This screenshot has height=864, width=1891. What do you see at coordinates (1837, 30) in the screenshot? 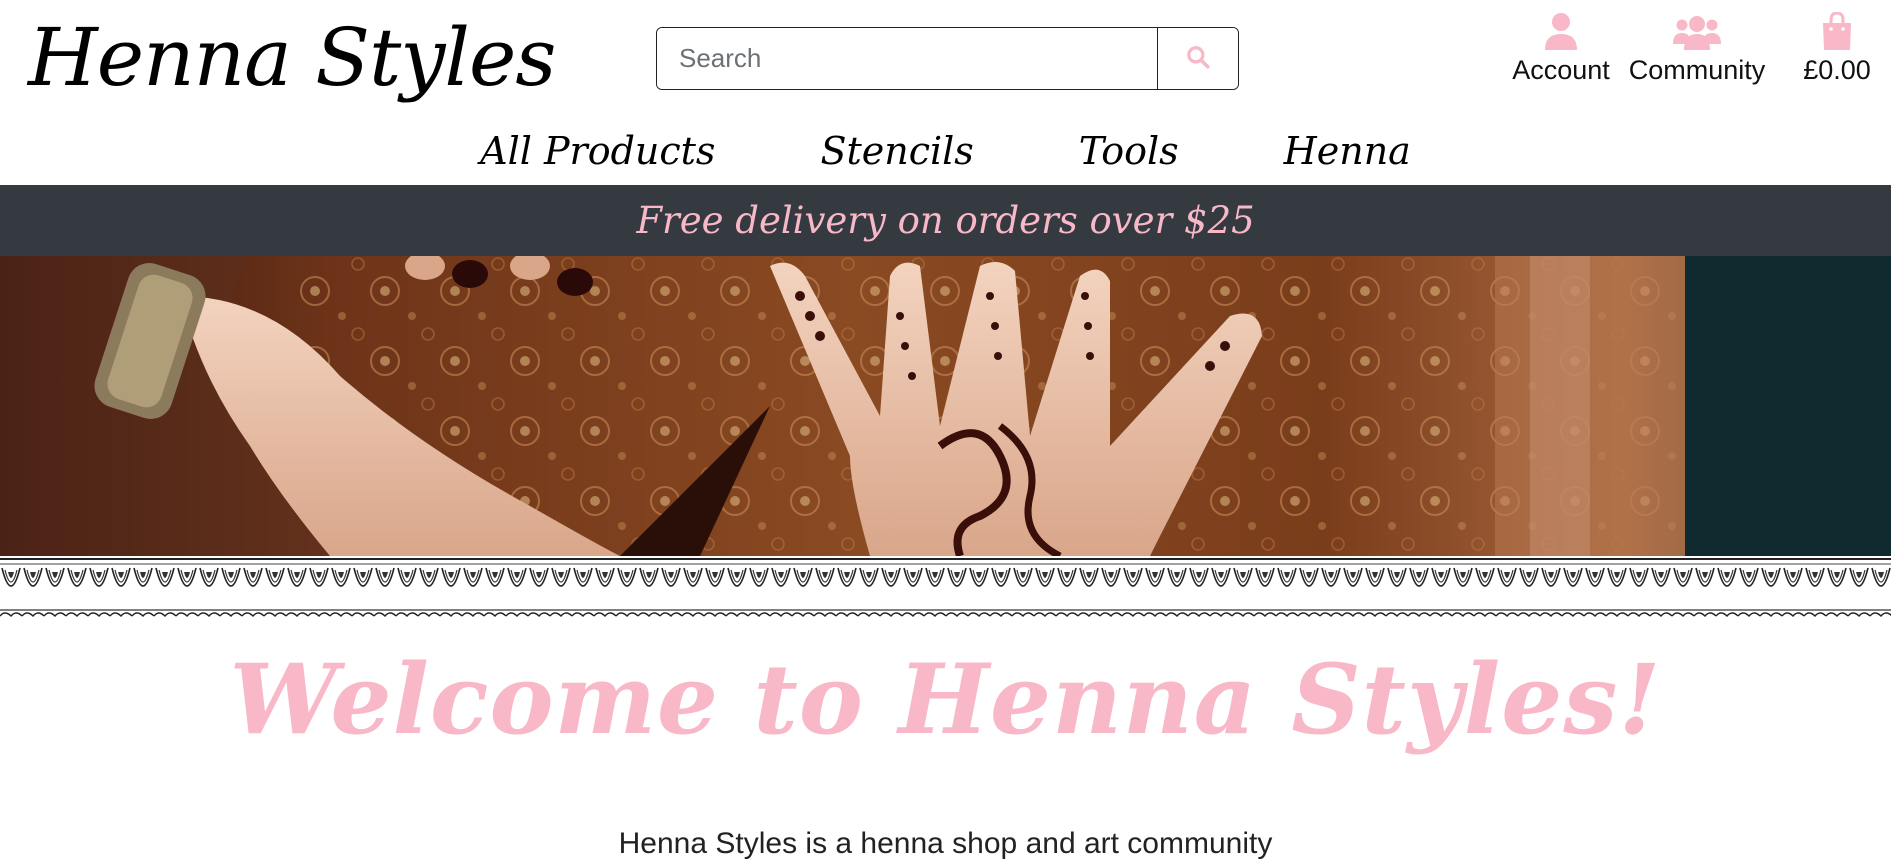
I see `shopping-bag-icon` at bounding box center [1837, 30].